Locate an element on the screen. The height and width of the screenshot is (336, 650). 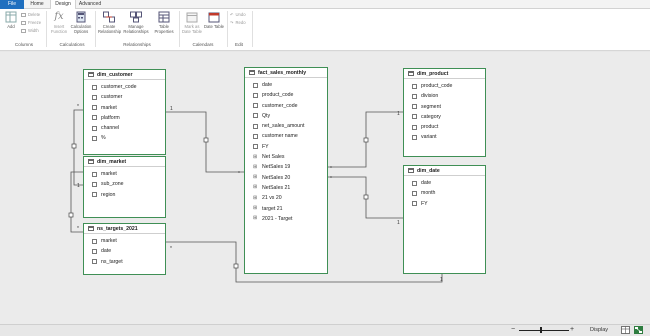
field-row: channel is located at coordinates (124, 128).